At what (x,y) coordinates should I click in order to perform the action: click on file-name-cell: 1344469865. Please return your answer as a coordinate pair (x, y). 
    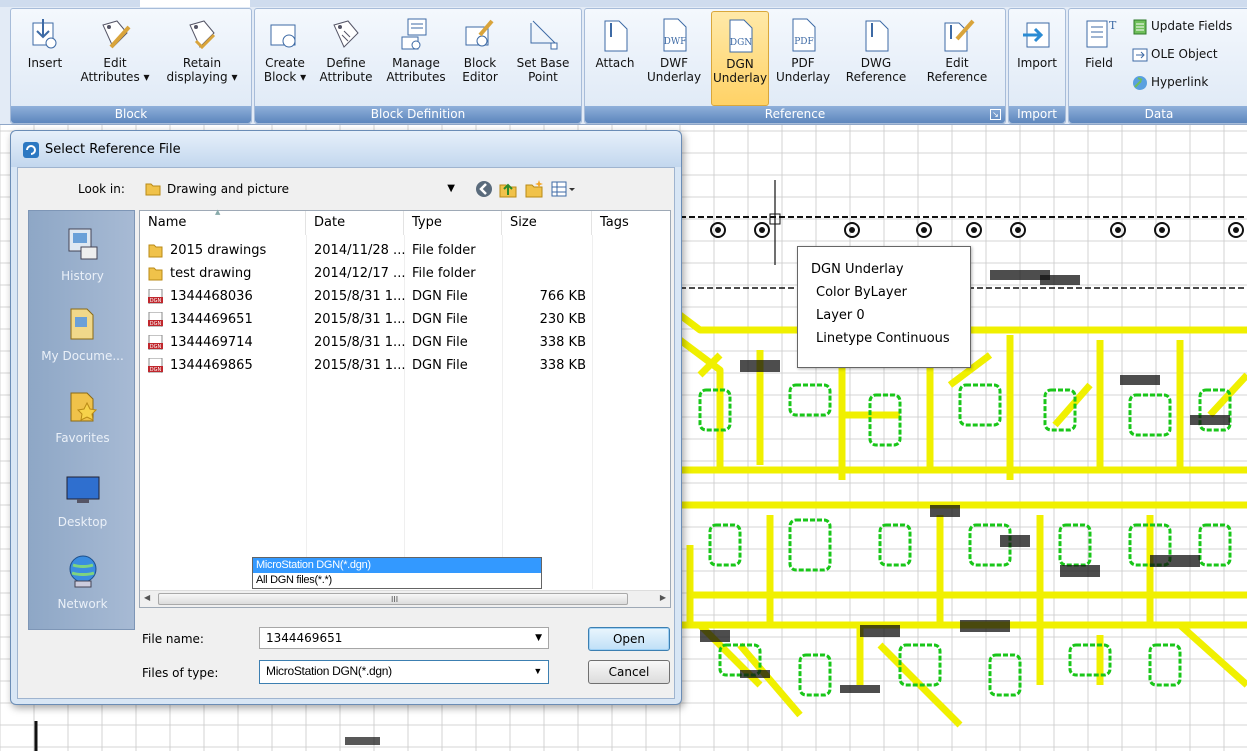
    Looking at the image, I should click on (211, 365).